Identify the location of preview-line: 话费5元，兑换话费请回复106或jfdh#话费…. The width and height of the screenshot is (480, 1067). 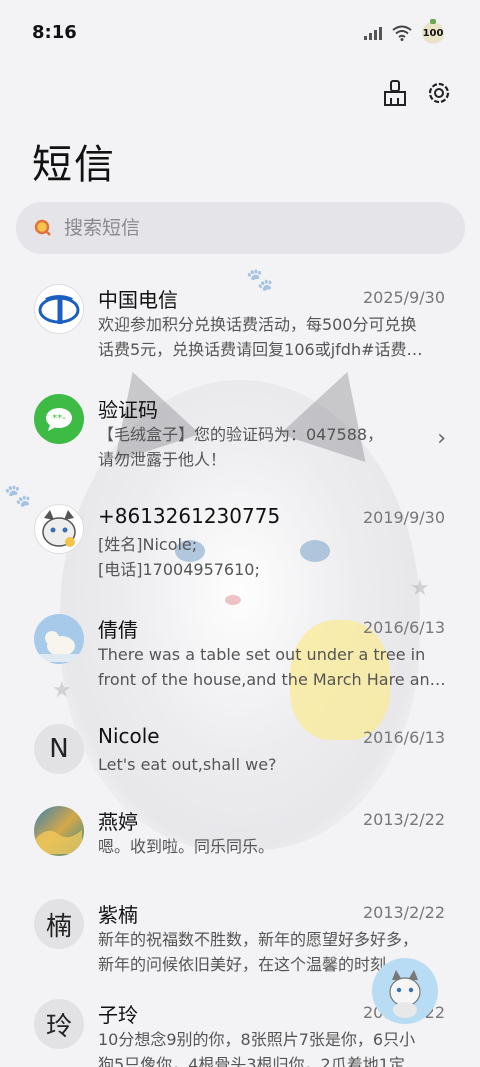
(260, 349).